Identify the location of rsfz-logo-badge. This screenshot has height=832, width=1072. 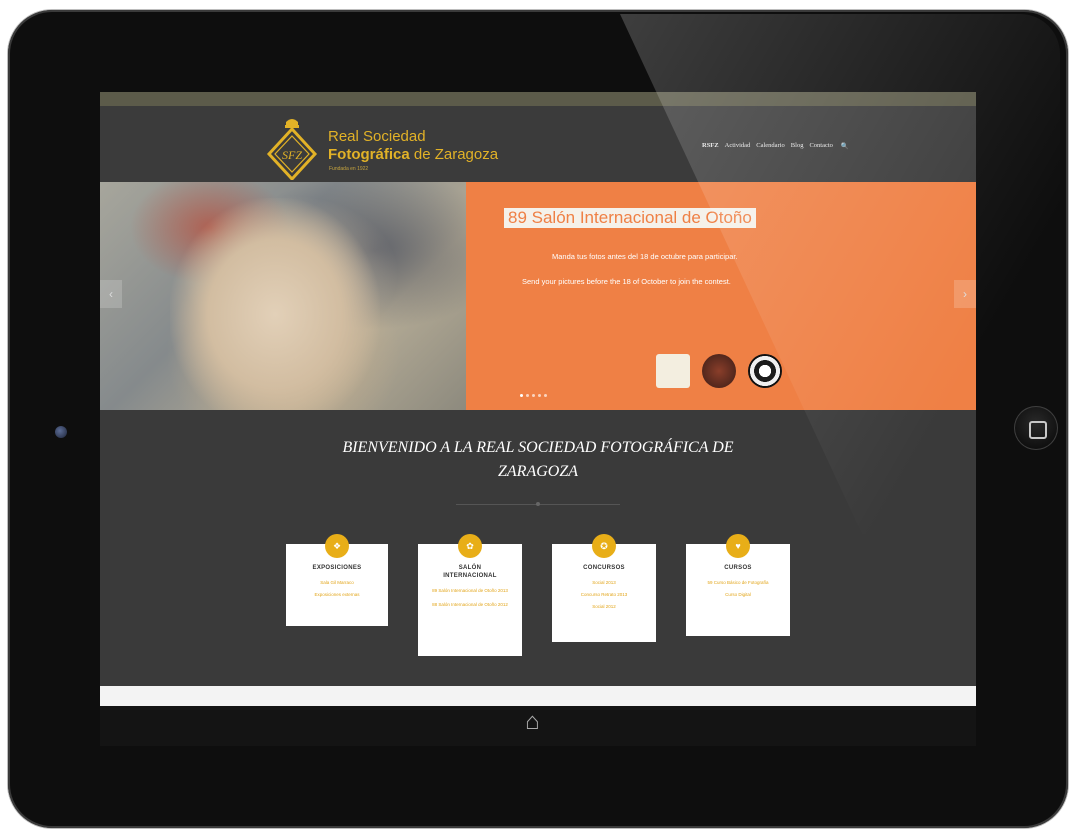
(673, 371).